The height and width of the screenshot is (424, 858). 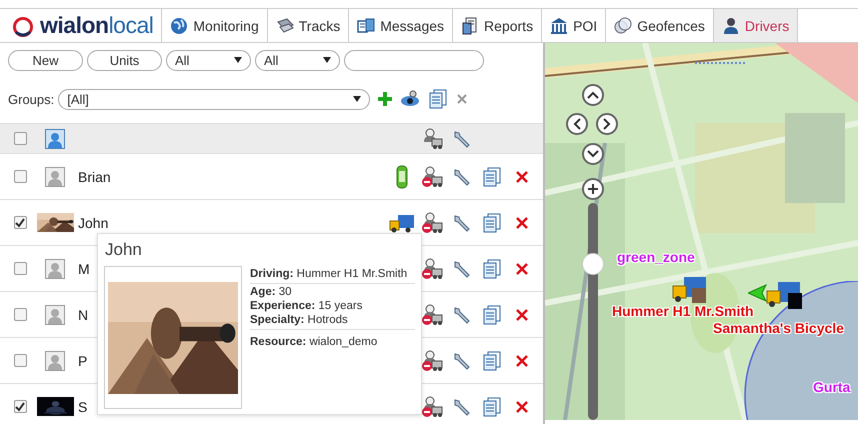 What do you see at coordinates (84, 268) in the screenshot?
I see `driver-name: M` at bounding box center [84, 268].